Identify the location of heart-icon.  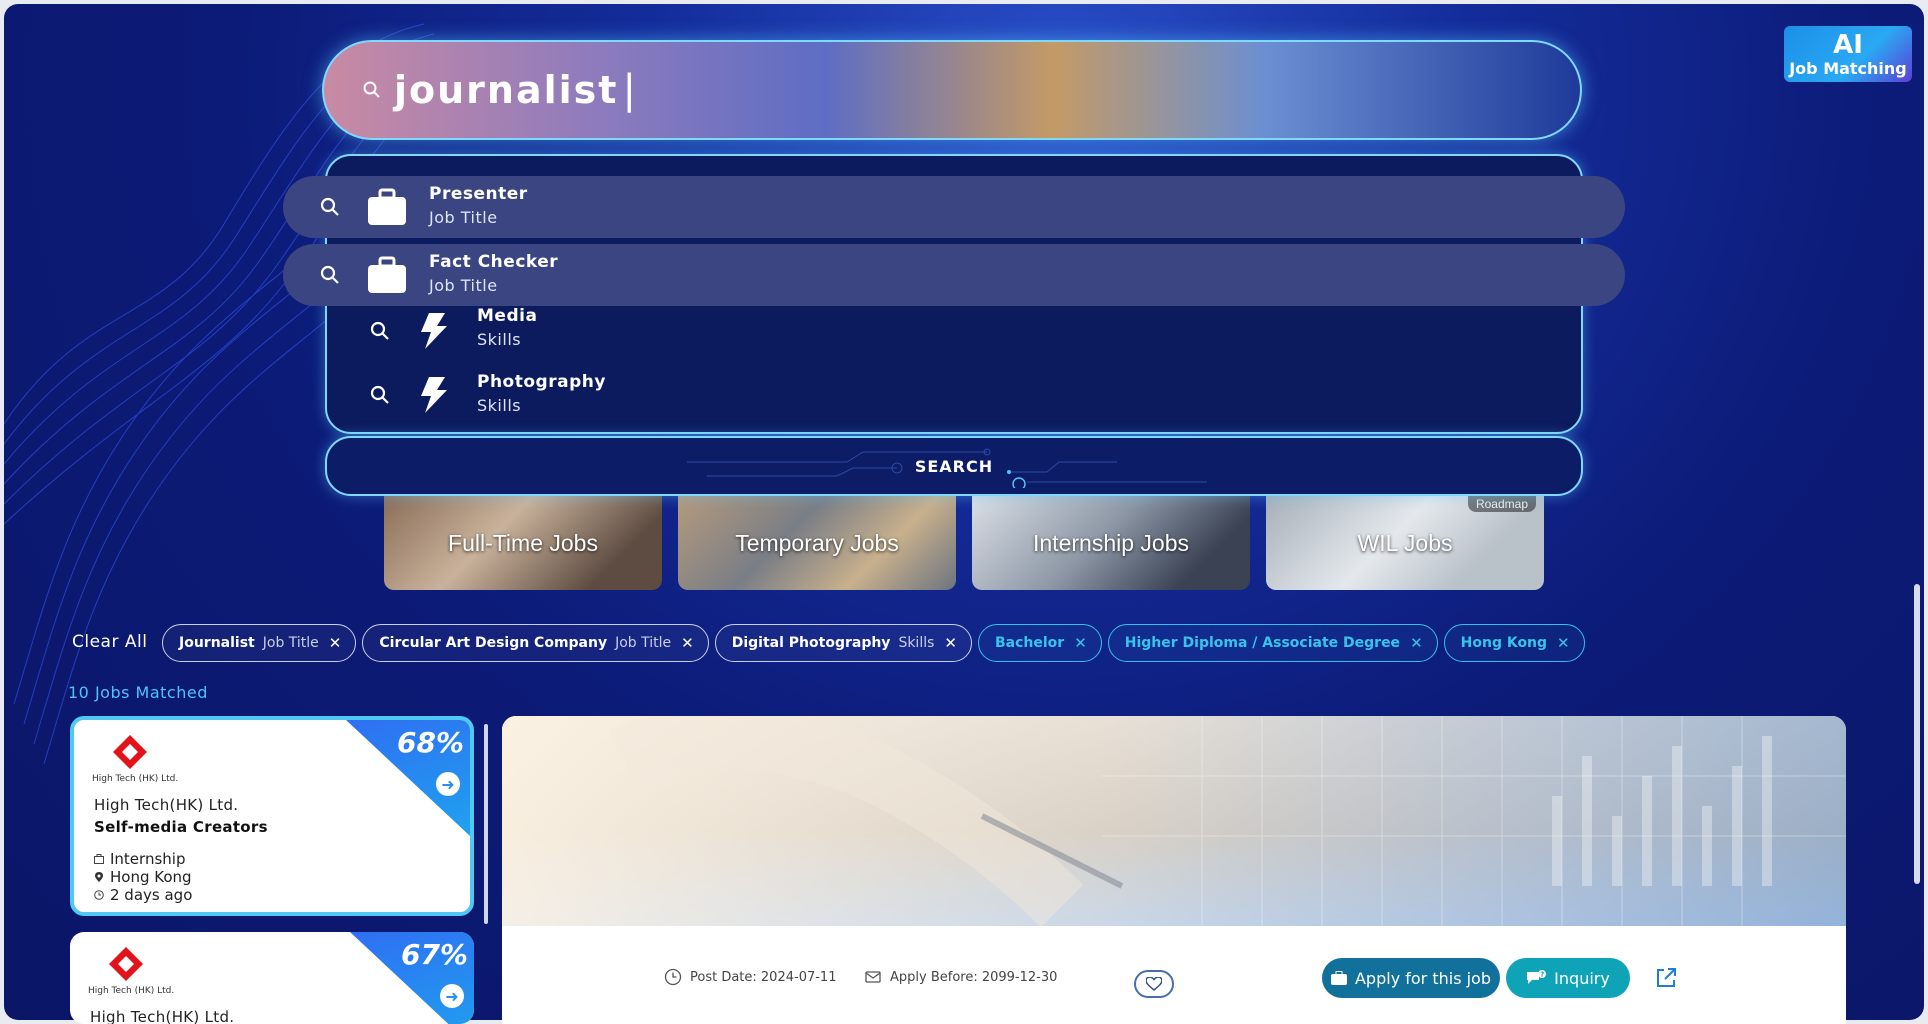
(1154, 984).